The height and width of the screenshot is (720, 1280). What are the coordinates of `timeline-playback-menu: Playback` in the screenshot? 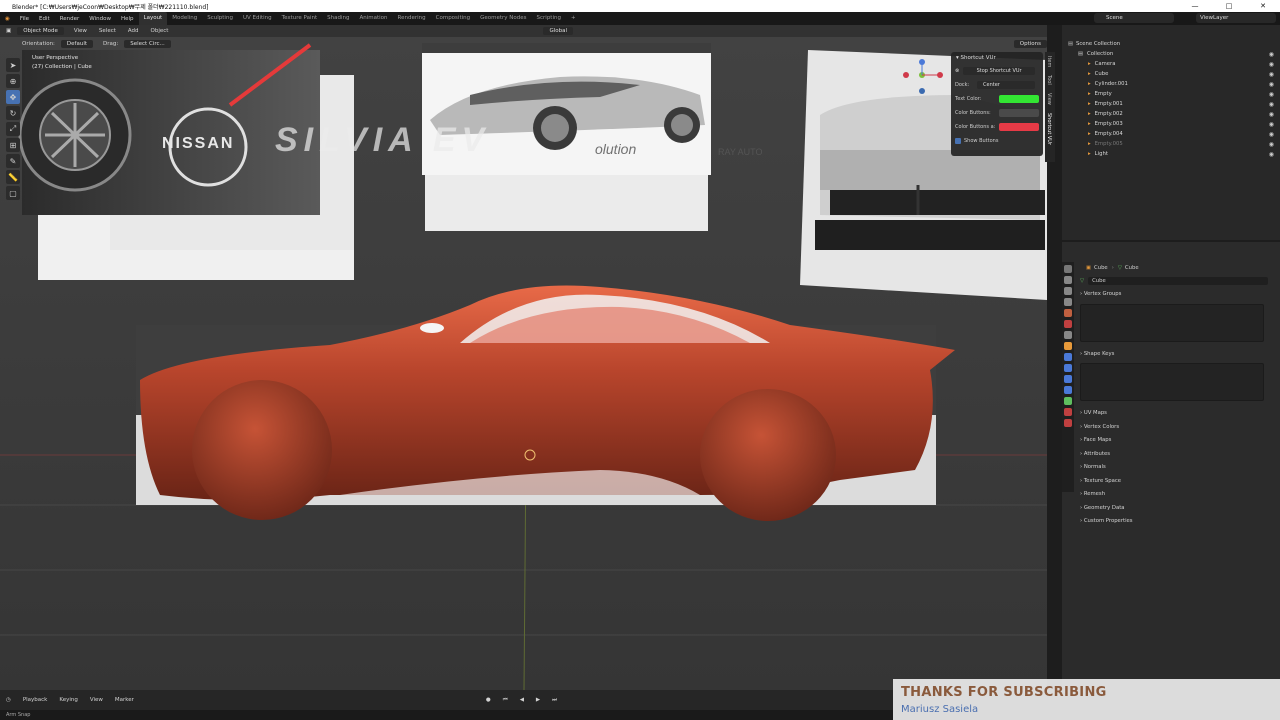 It's located at (35, 700).